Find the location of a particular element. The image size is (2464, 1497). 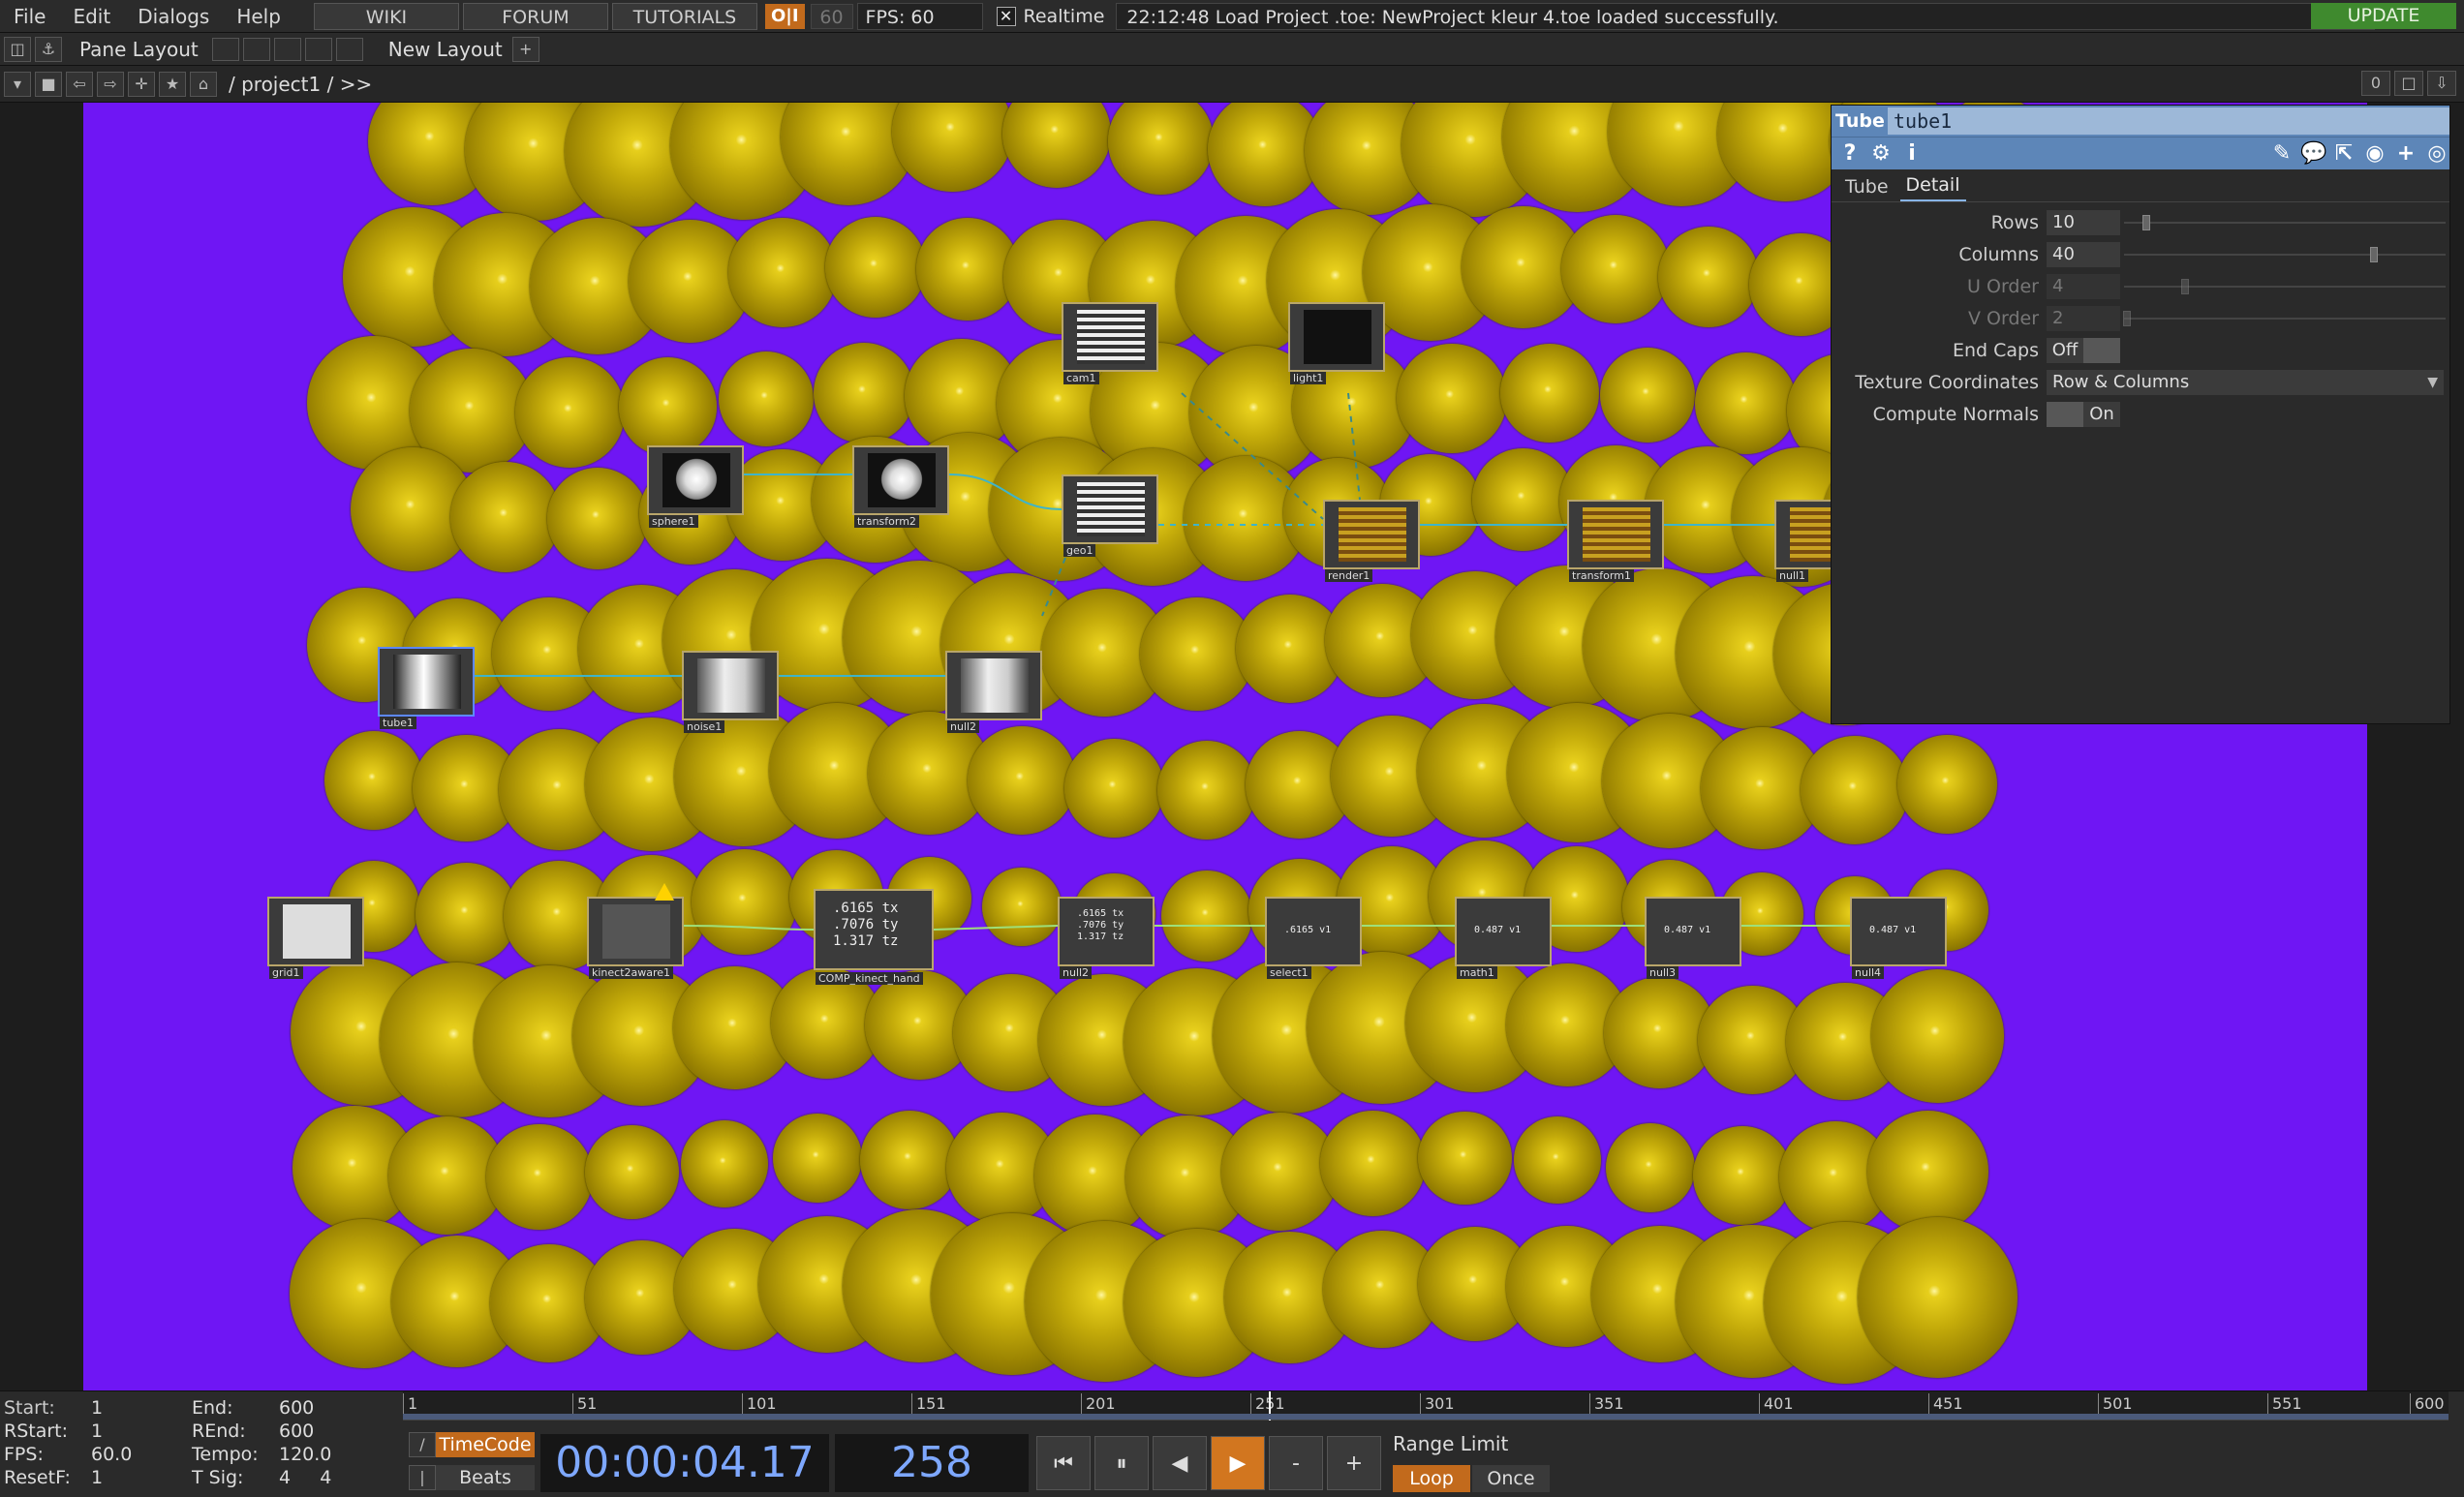

vorder-slider is located at coordinates (2283, 318).